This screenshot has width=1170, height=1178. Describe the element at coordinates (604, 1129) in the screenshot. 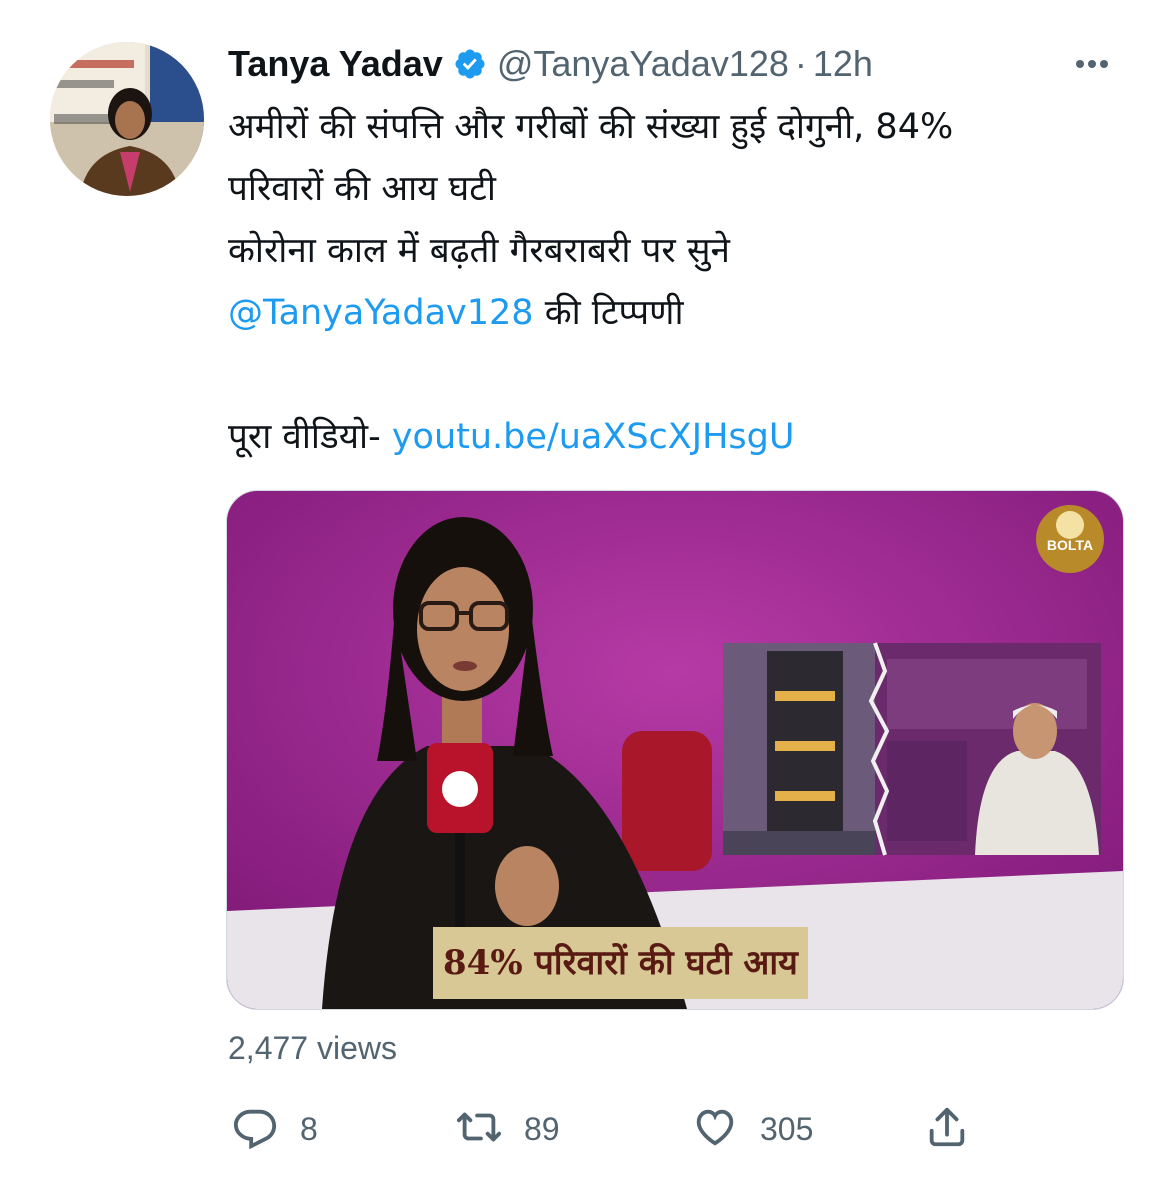

I see `action-bar: 8 89 305` at that location.